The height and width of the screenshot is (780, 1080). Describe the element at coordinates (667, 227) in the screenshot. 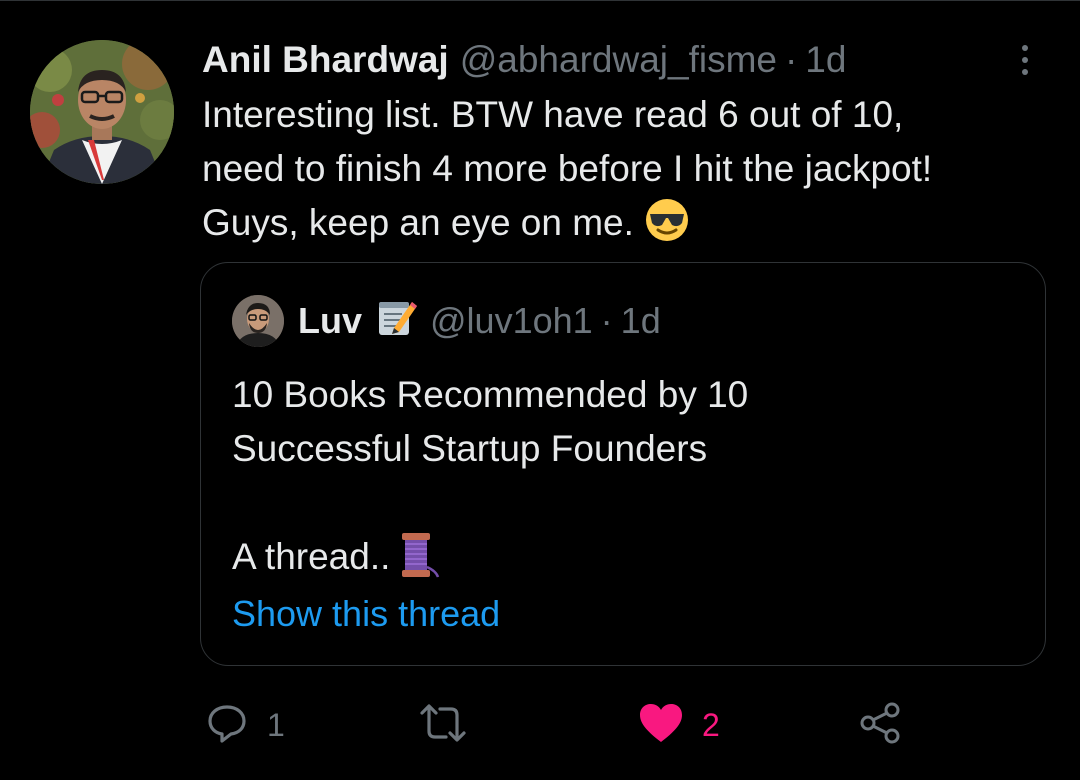

I see `sunglasses-emoji-icon` at that location.